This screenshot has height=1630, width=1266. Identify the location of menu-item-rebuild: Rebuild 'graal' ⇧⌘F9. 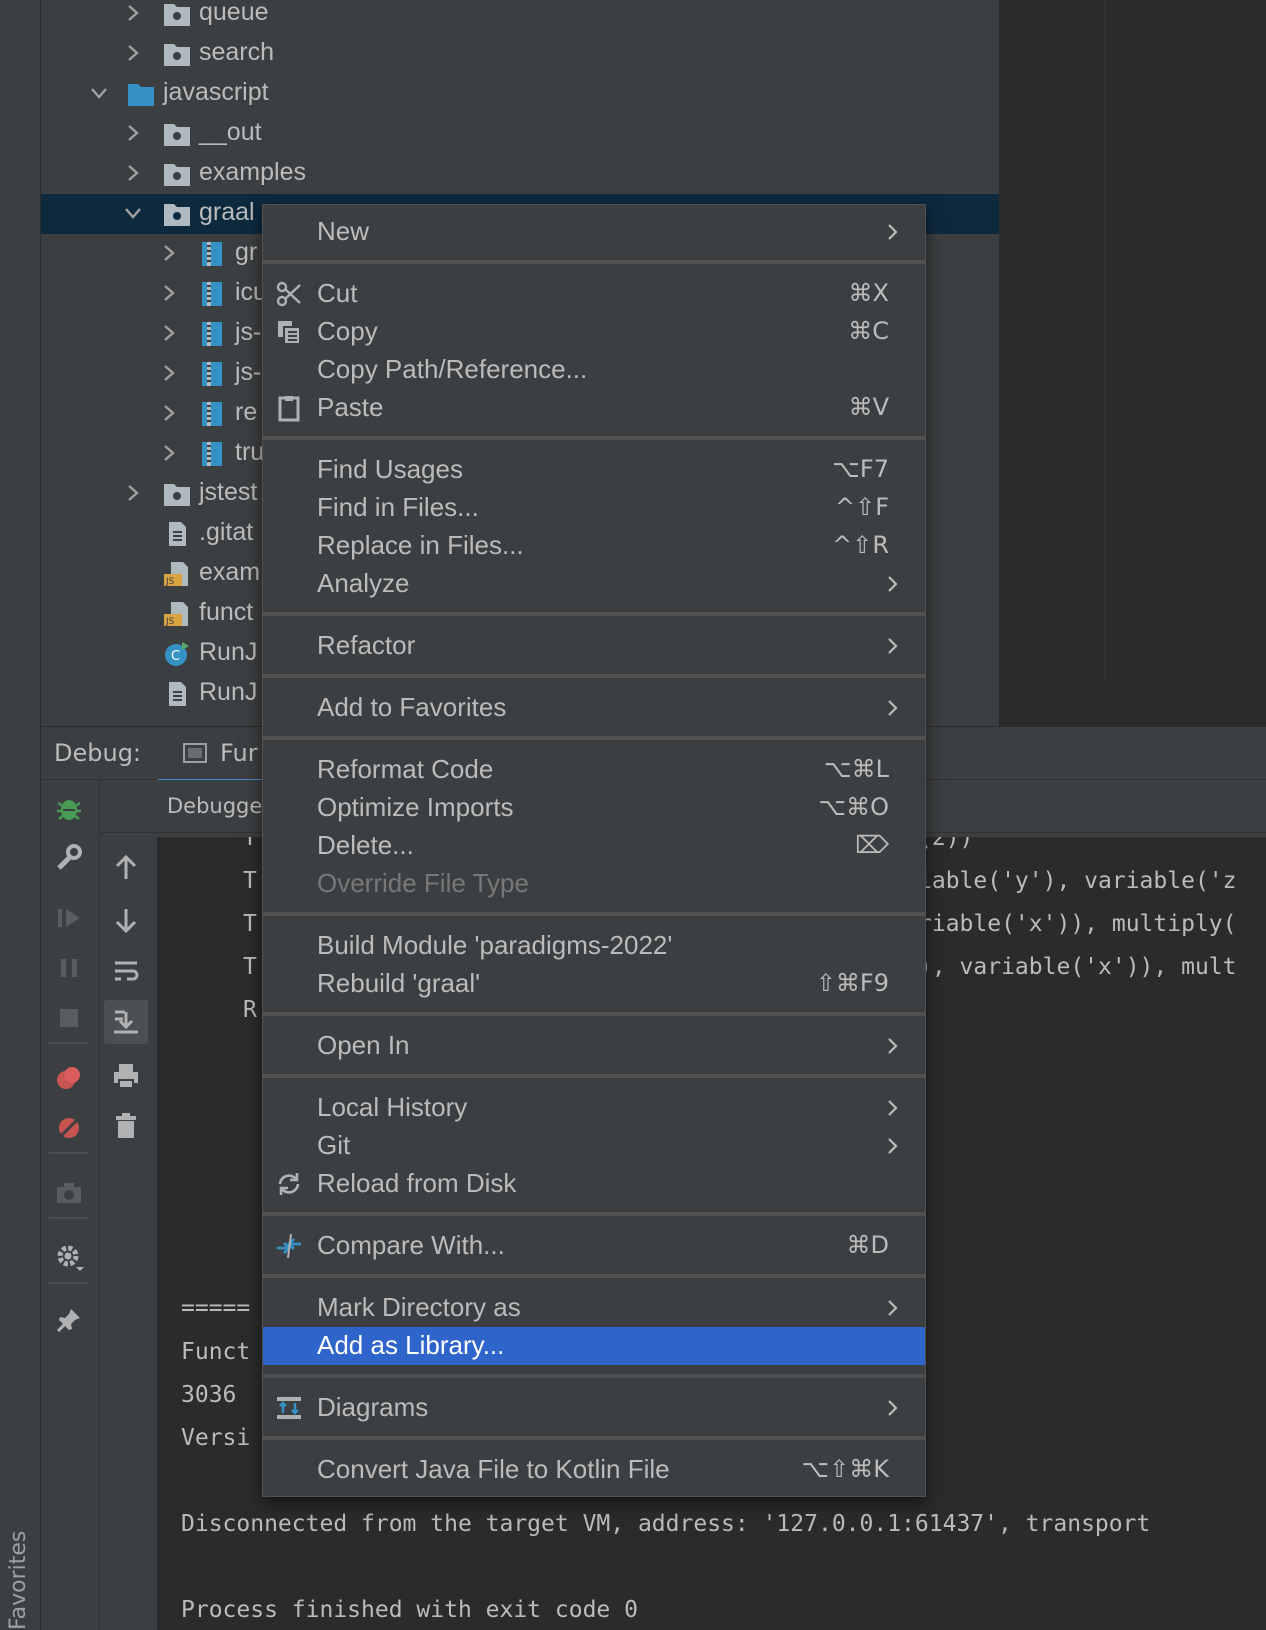
(594, 984).